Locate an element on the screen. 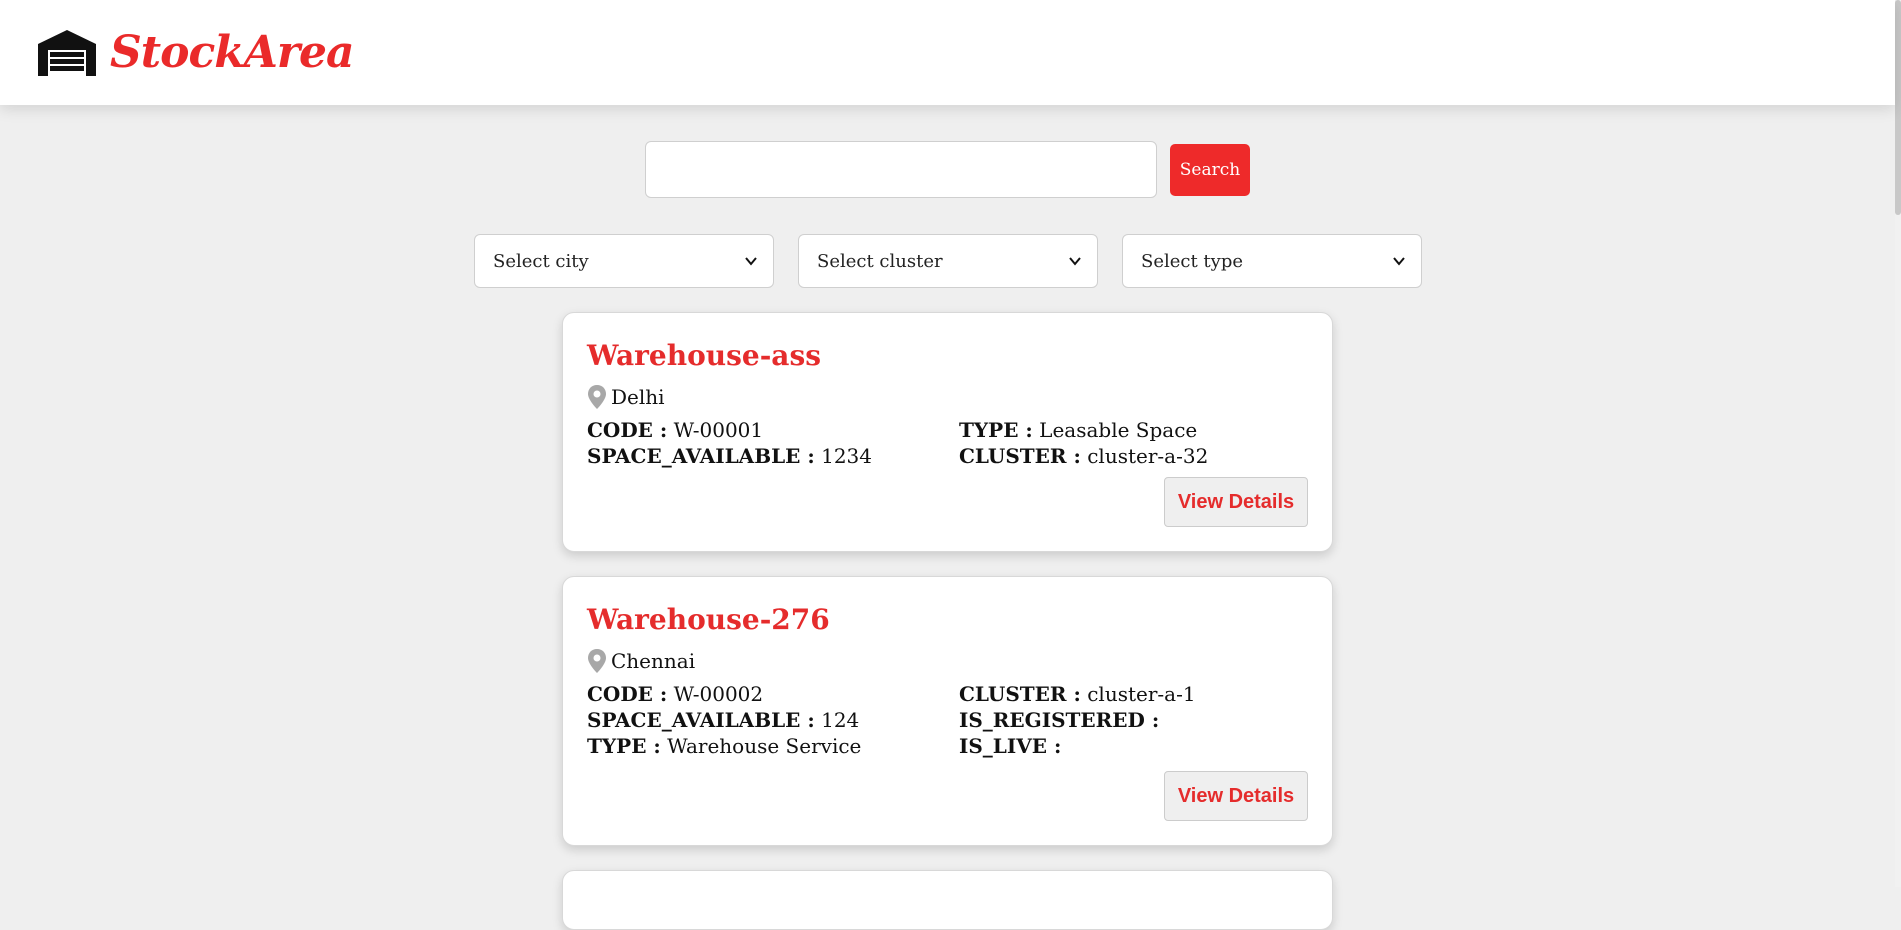  field-type: TYPE : Leasable Space is located at coordinates (1133, 430).